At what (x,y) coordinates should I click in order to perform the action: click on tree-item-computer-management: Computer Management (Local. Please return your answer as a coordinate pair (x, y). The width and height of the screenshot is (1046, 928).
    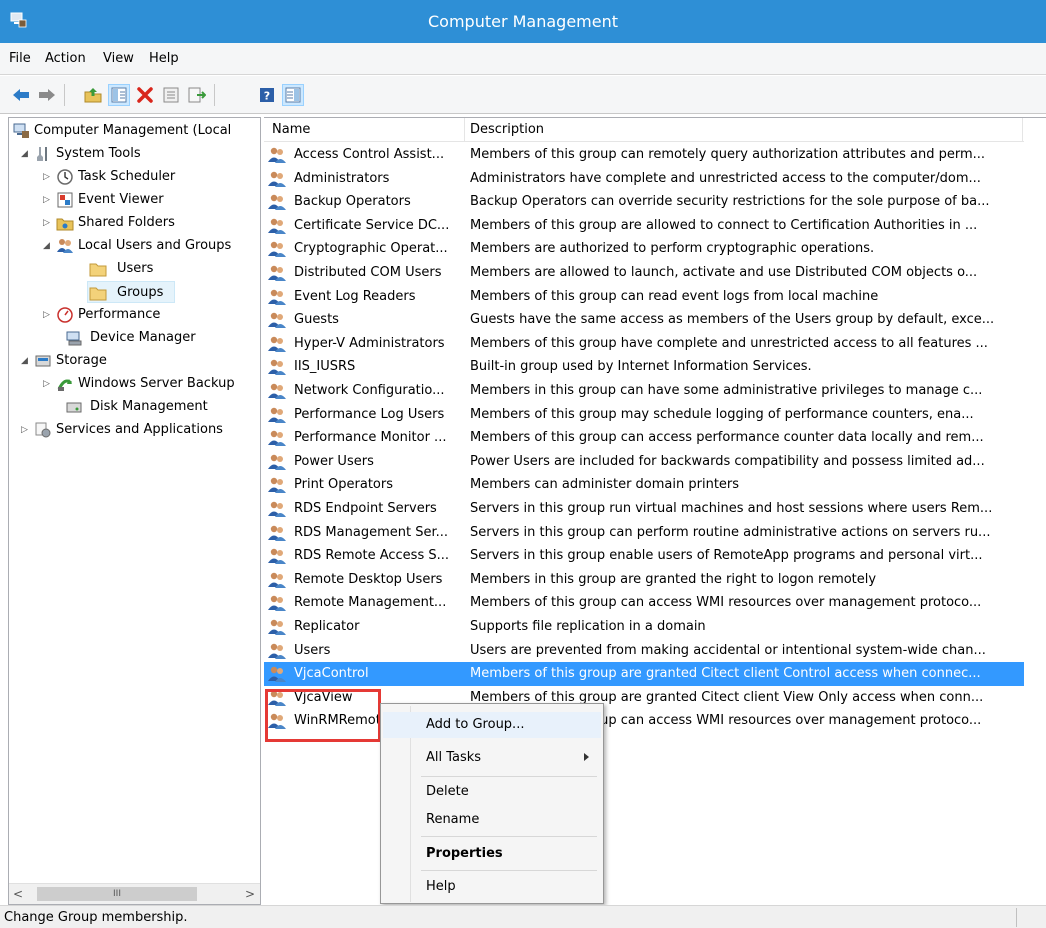
    Looking at the image, I should click on (134, 131).